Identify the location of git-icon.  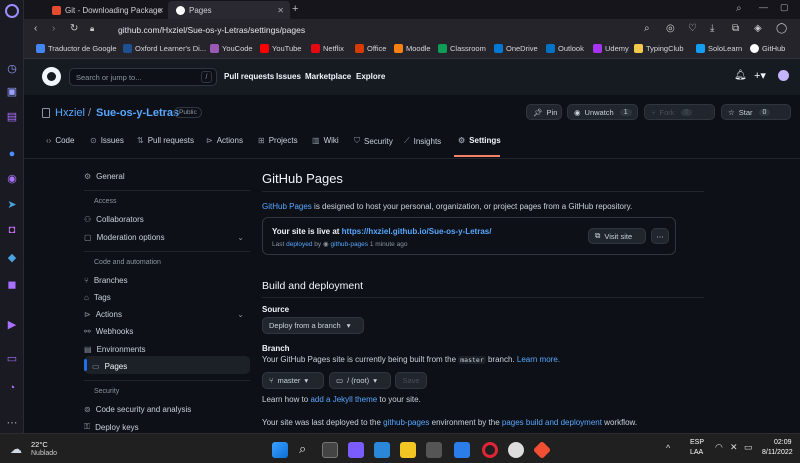
(542, 450).